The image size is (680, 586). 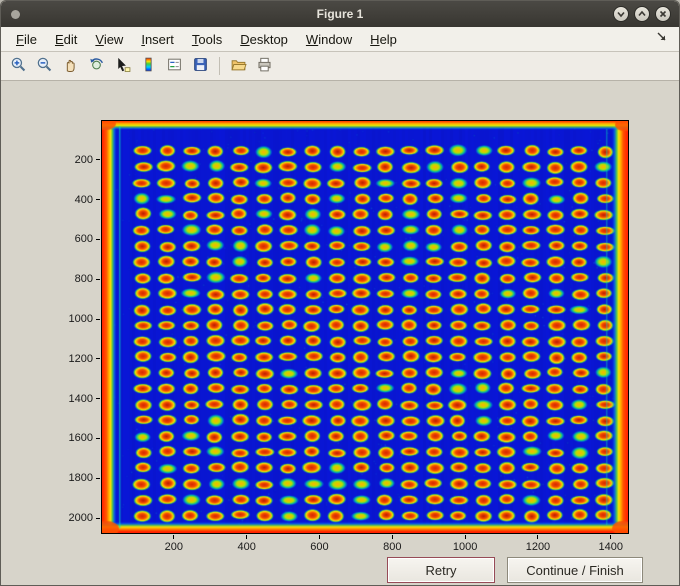 I want to click on titlebar: Figure 1, so click(x=340, y=14).